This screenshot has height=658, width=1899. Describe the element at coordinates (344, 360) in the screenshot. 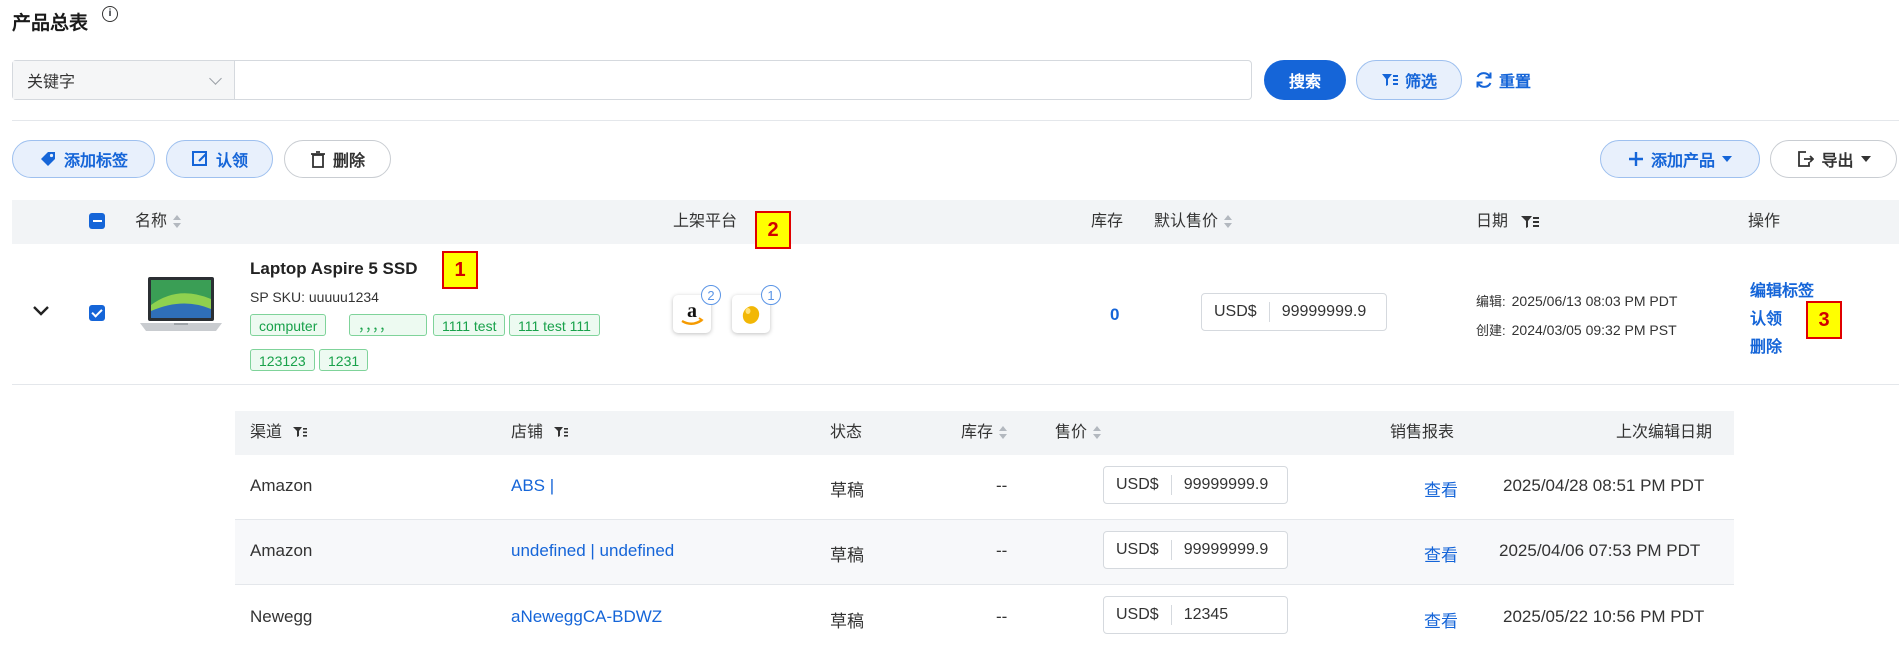

I see `product-tag: 1231` at that location.